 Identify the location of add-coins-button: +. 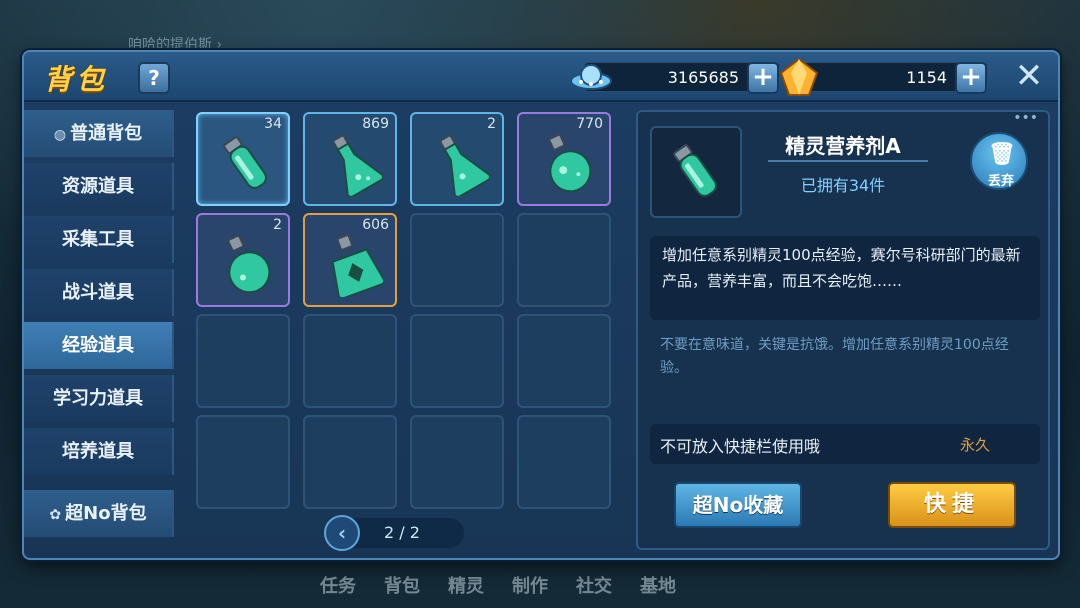
(763, 78).